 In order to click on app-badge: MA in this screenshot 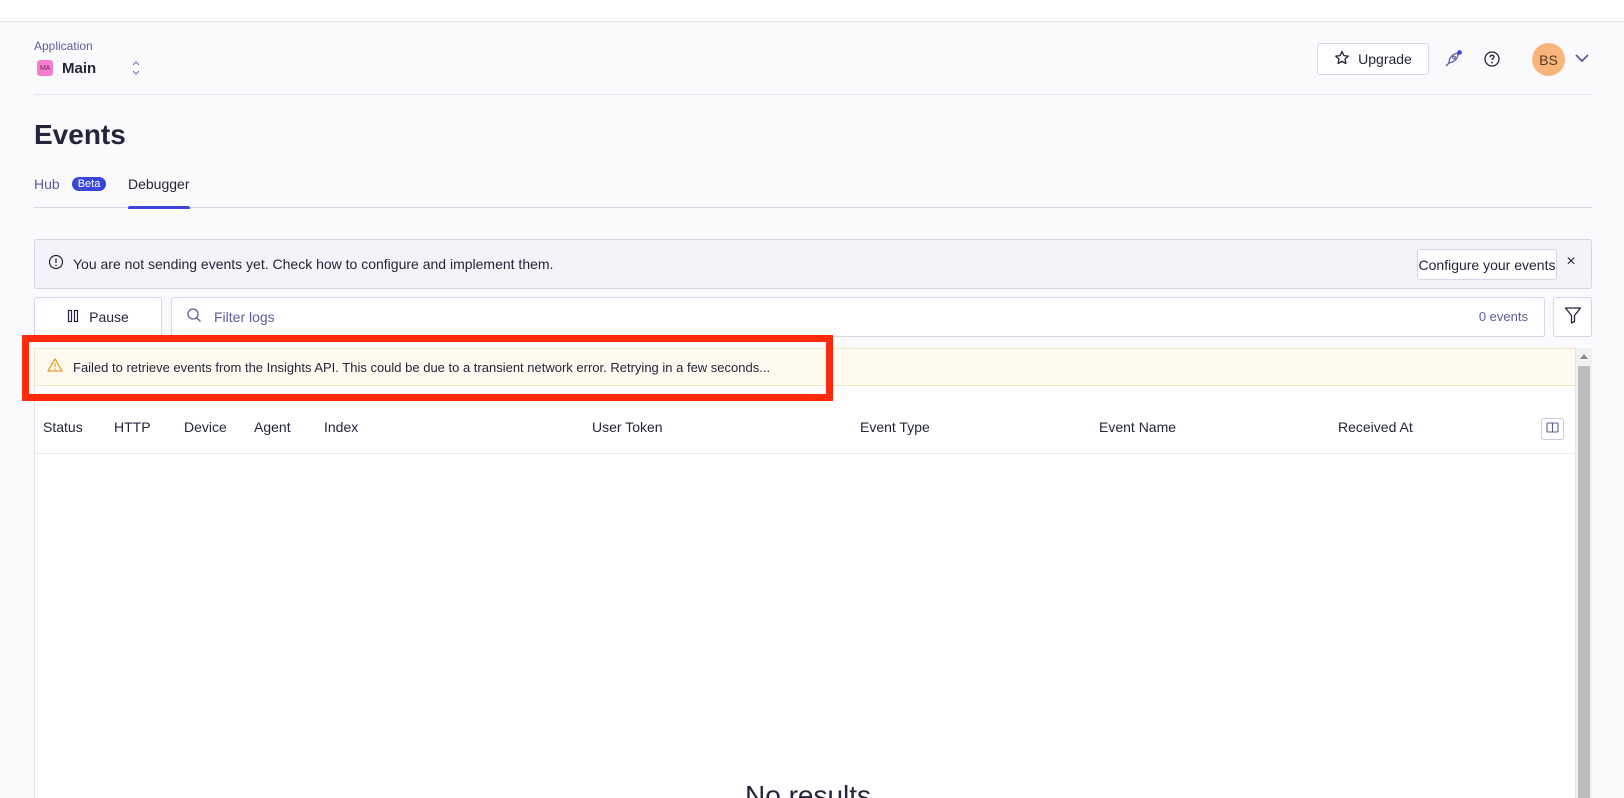, I will do `click(45, 68)`.